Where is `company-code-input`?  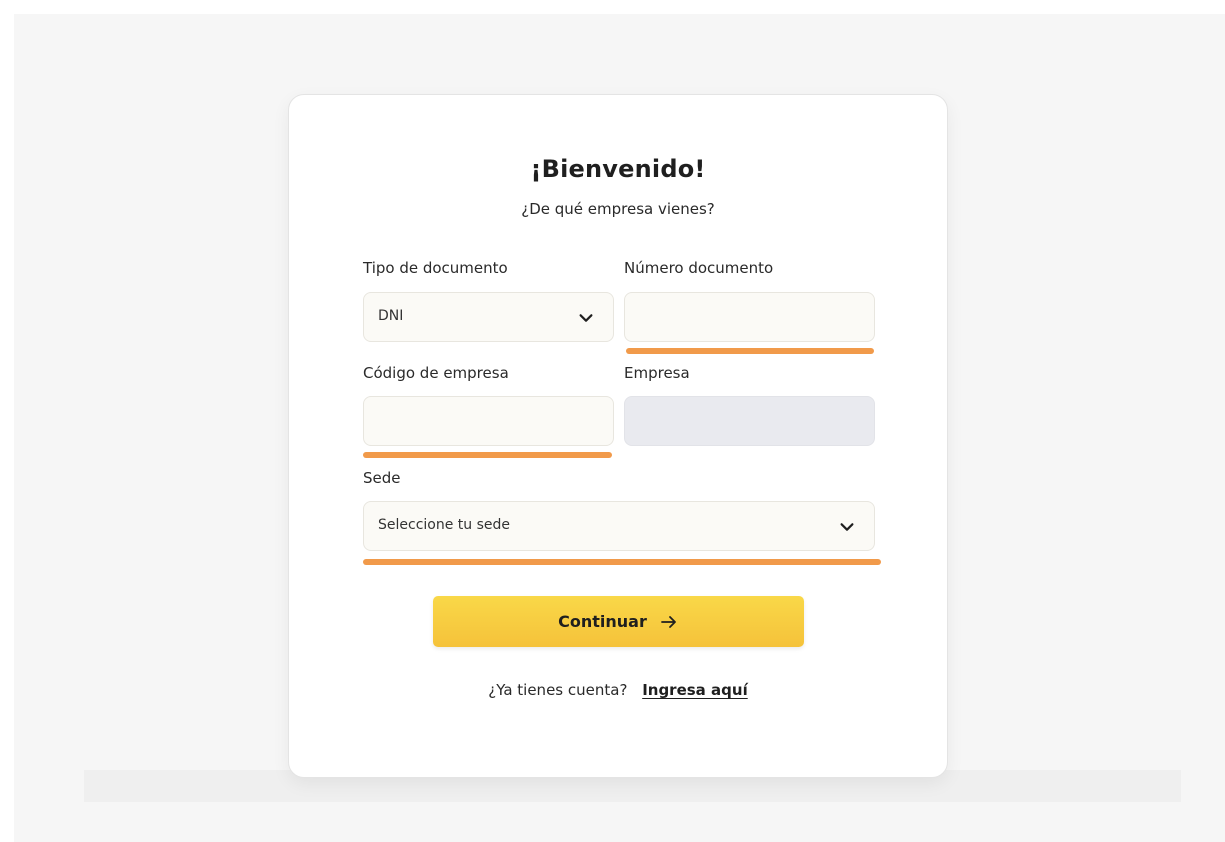 company-code-input is located at coordinates (488, 421).